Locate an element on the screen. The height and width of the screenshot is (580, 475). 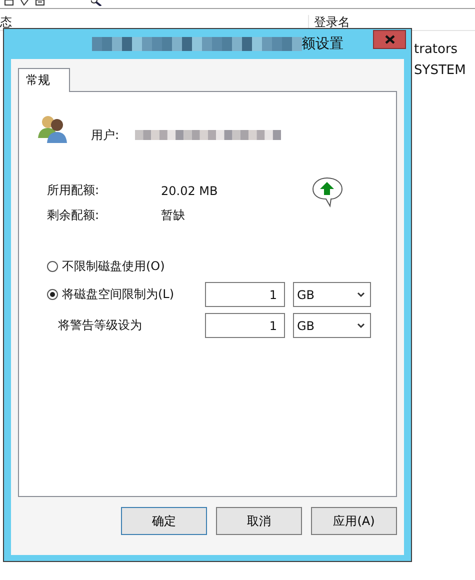
field-label: 所用配额: is located at coordinates (73, 190).